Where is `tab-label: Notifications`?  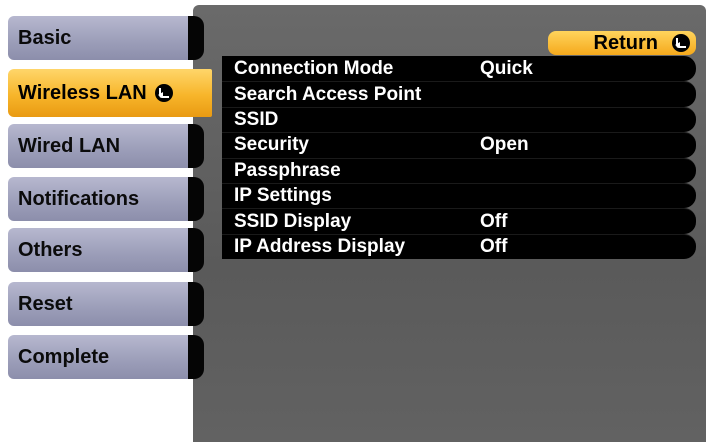
tab-label: Notifications is located at coordinates (79, 198).